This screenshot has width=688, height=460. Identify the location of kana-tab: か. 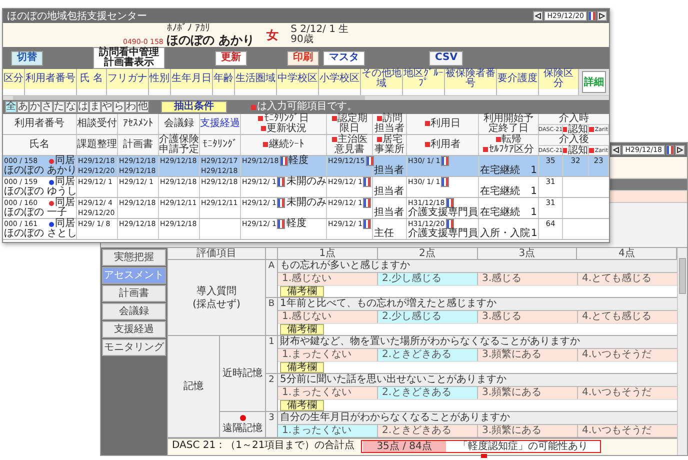
(35, 107).